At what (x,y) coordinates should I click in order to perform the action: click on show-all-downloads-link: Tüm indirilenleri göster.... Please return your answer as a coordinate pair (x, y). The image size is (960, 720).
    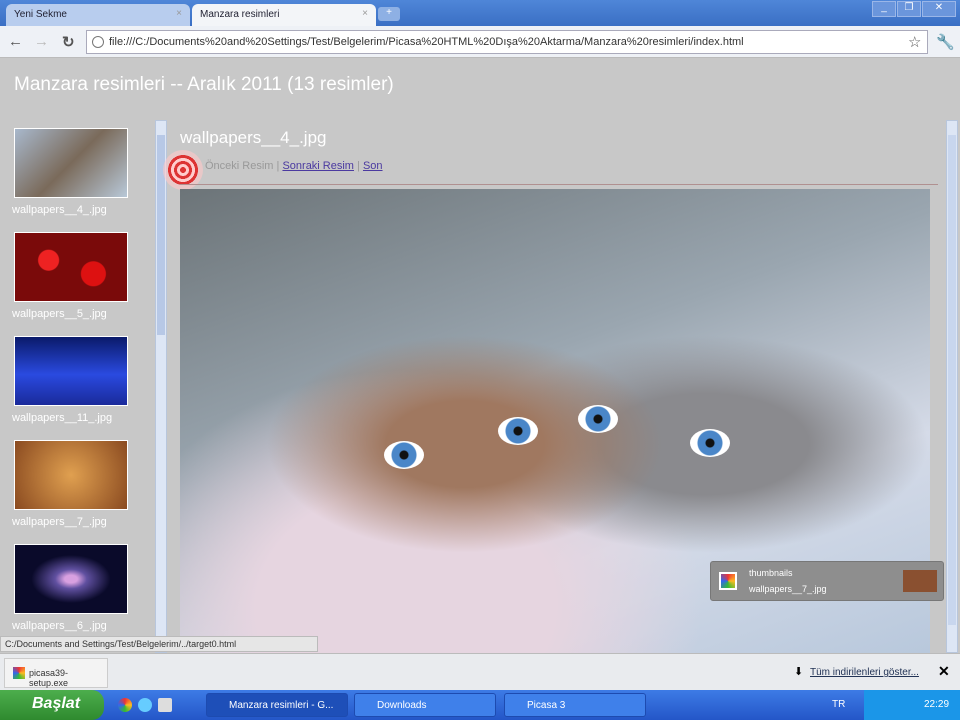
    Looking at the image, I should click on (864, 672).